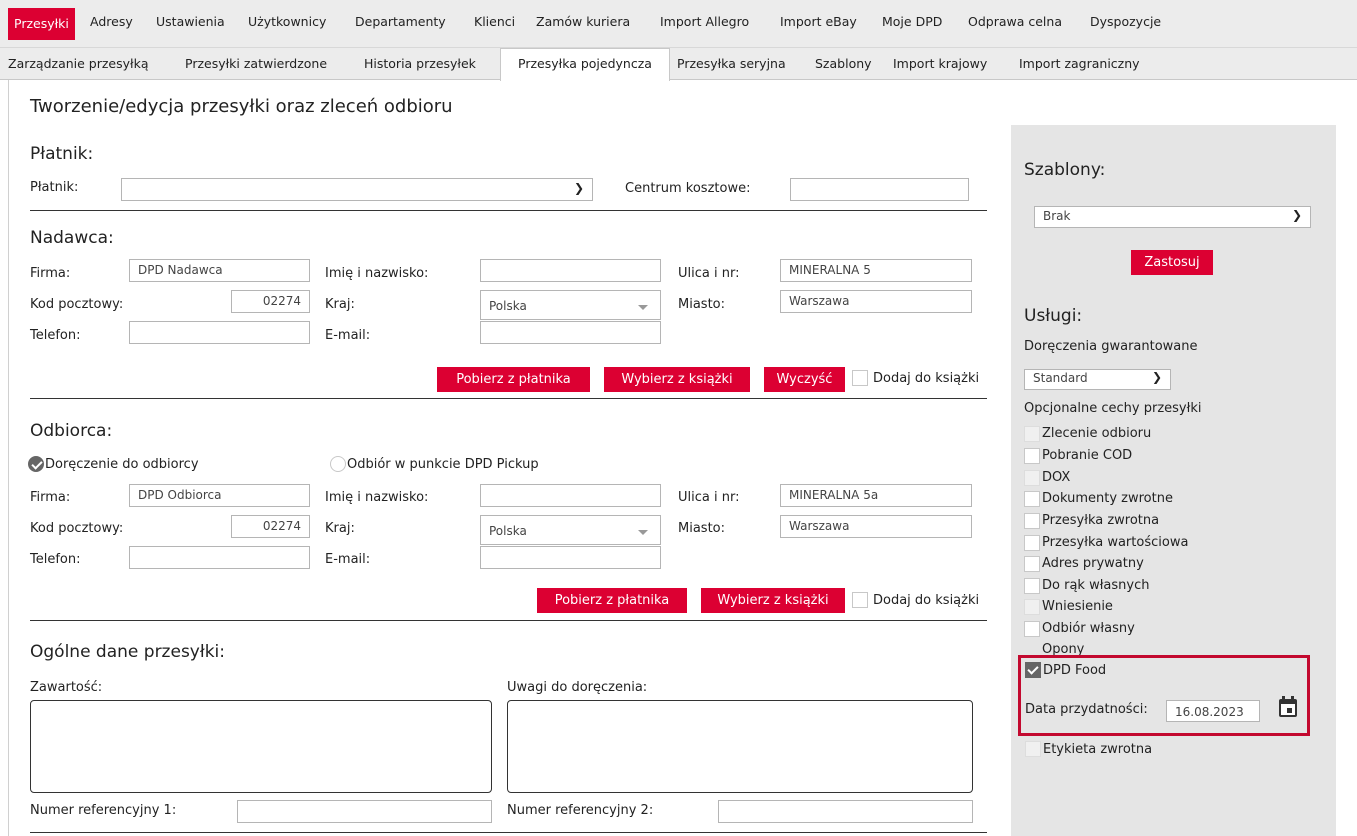  What do you see at coordinates (688, 188) in the screenshot?
I see `cost-center-label: Centrum kosztowe:` at bounding box center [688, 188].